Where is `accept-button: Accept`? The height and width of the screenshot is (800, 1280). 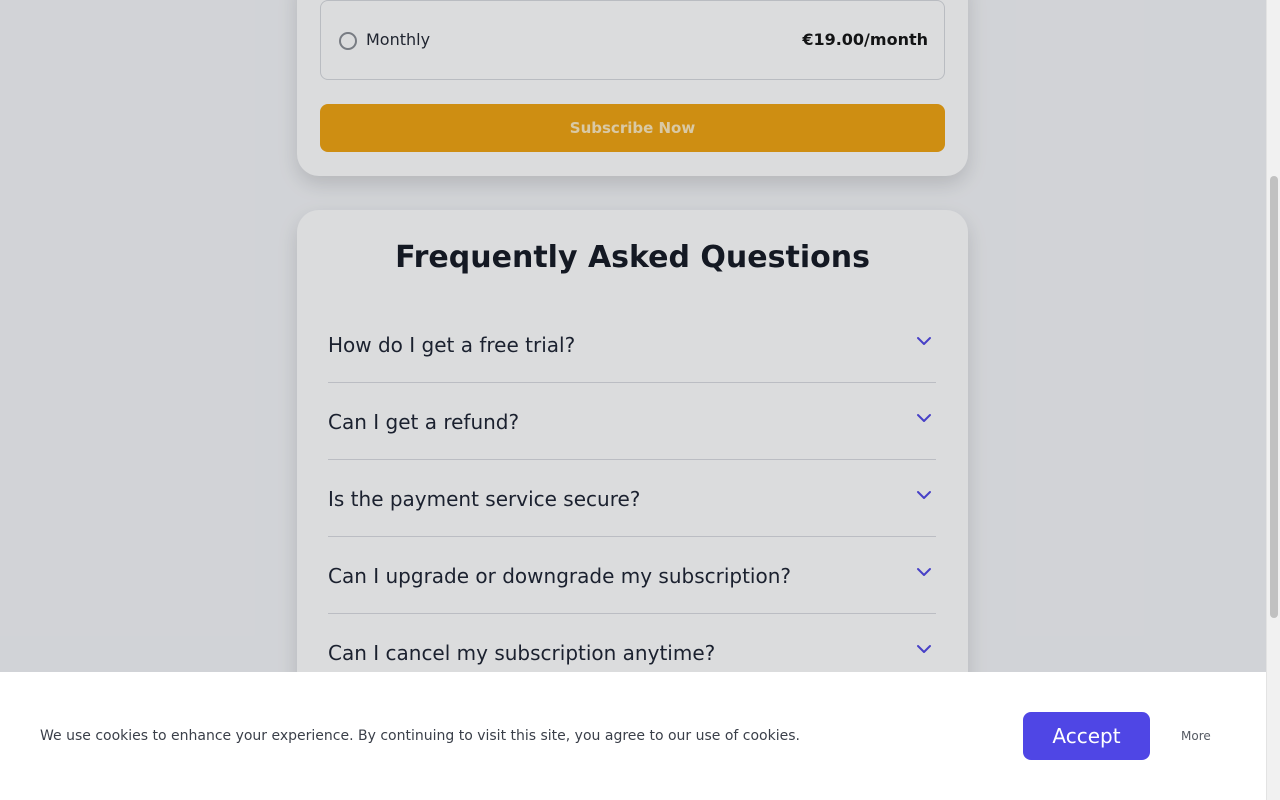
accept-button: Accept is located at coordinates (1086, 736).